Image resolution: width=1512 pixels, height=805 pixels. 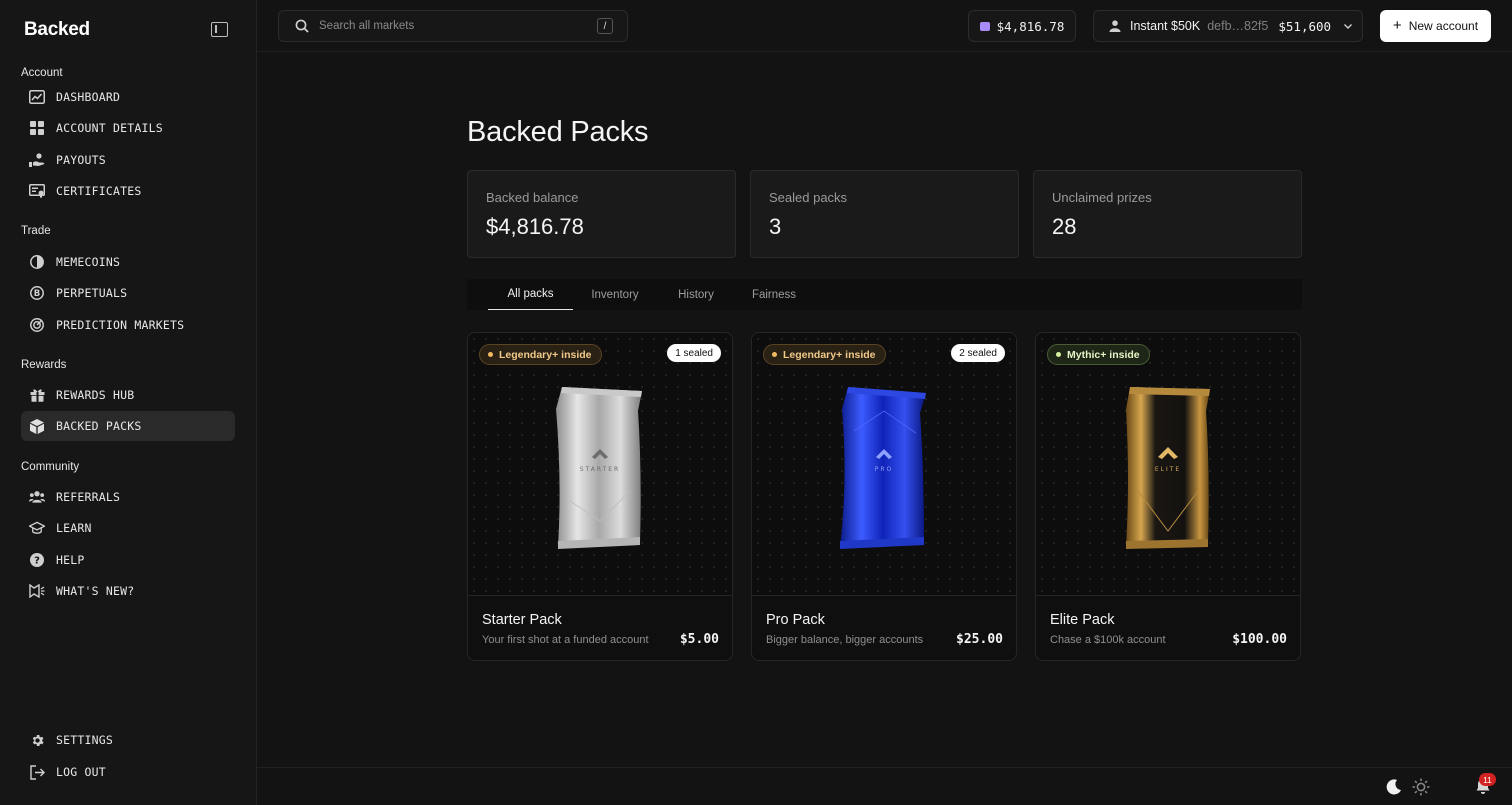 What do you see at coordinates (95, 591) in the screenshot?
I see `sidebar-item-label: WHAT'S NEW?` at bounding box center [95, 591].